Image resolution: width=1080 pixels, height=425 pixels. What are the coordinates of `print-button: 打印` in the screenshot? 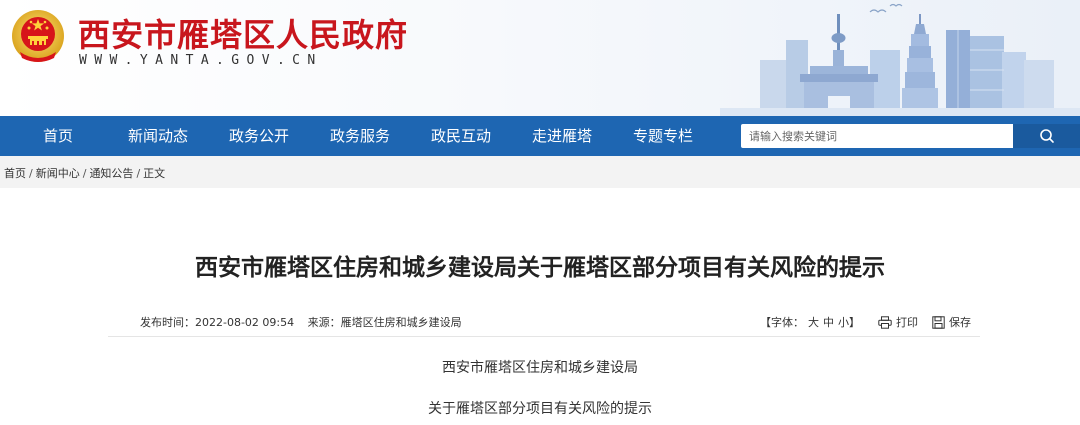 It's located at (898, 322).